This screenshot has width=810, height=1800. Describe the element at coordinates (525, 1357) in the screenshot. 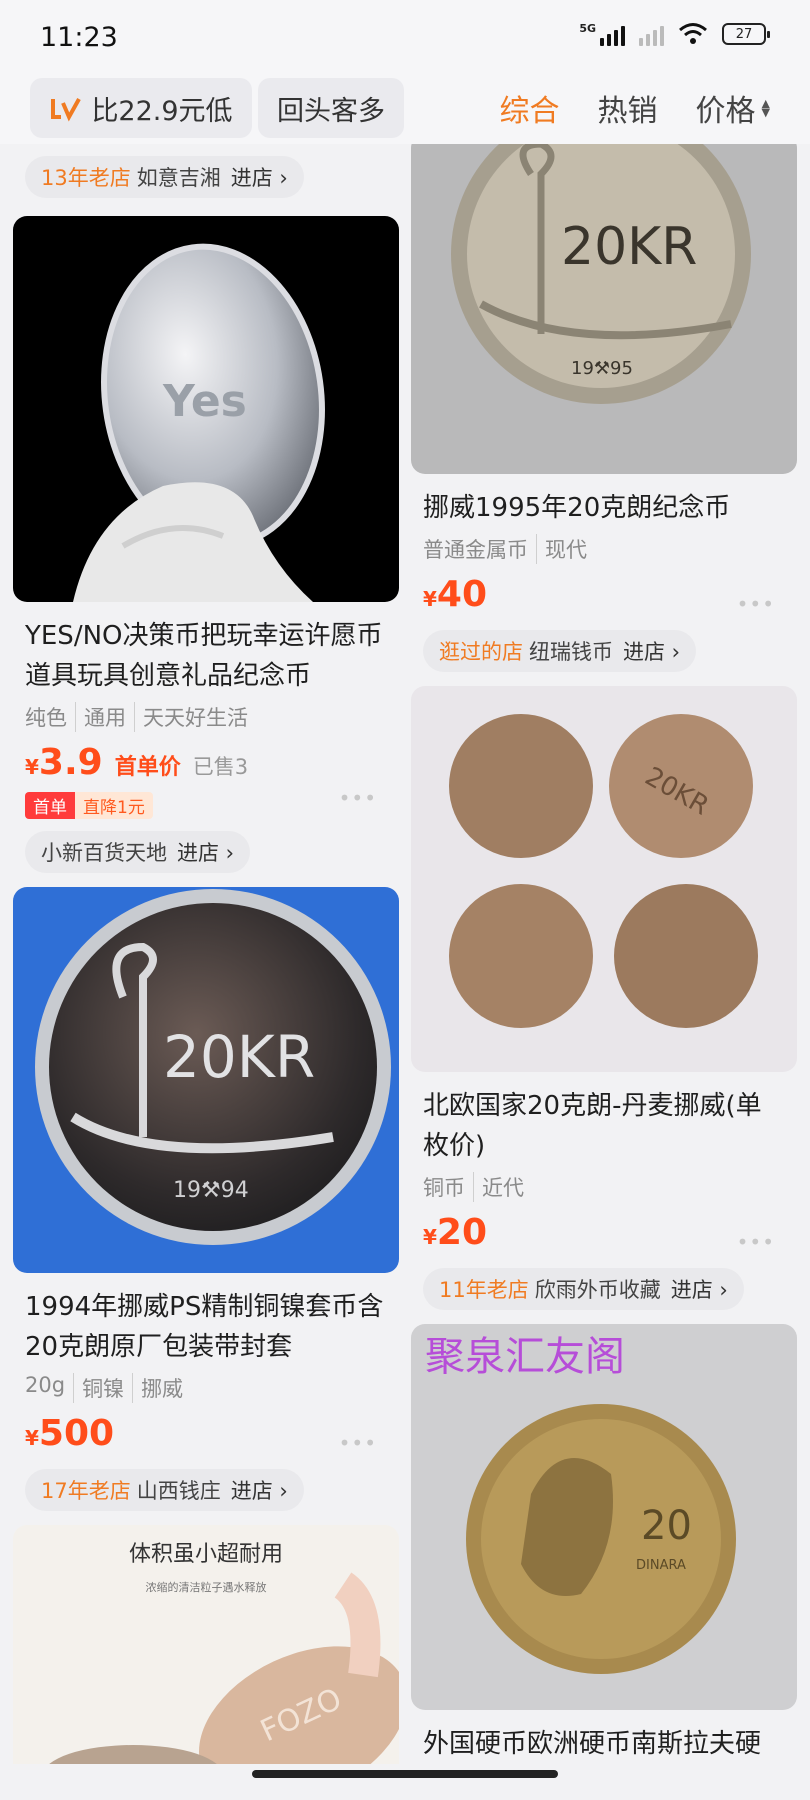

I see `image-watermark: 聚泉汇友阁` at that location.